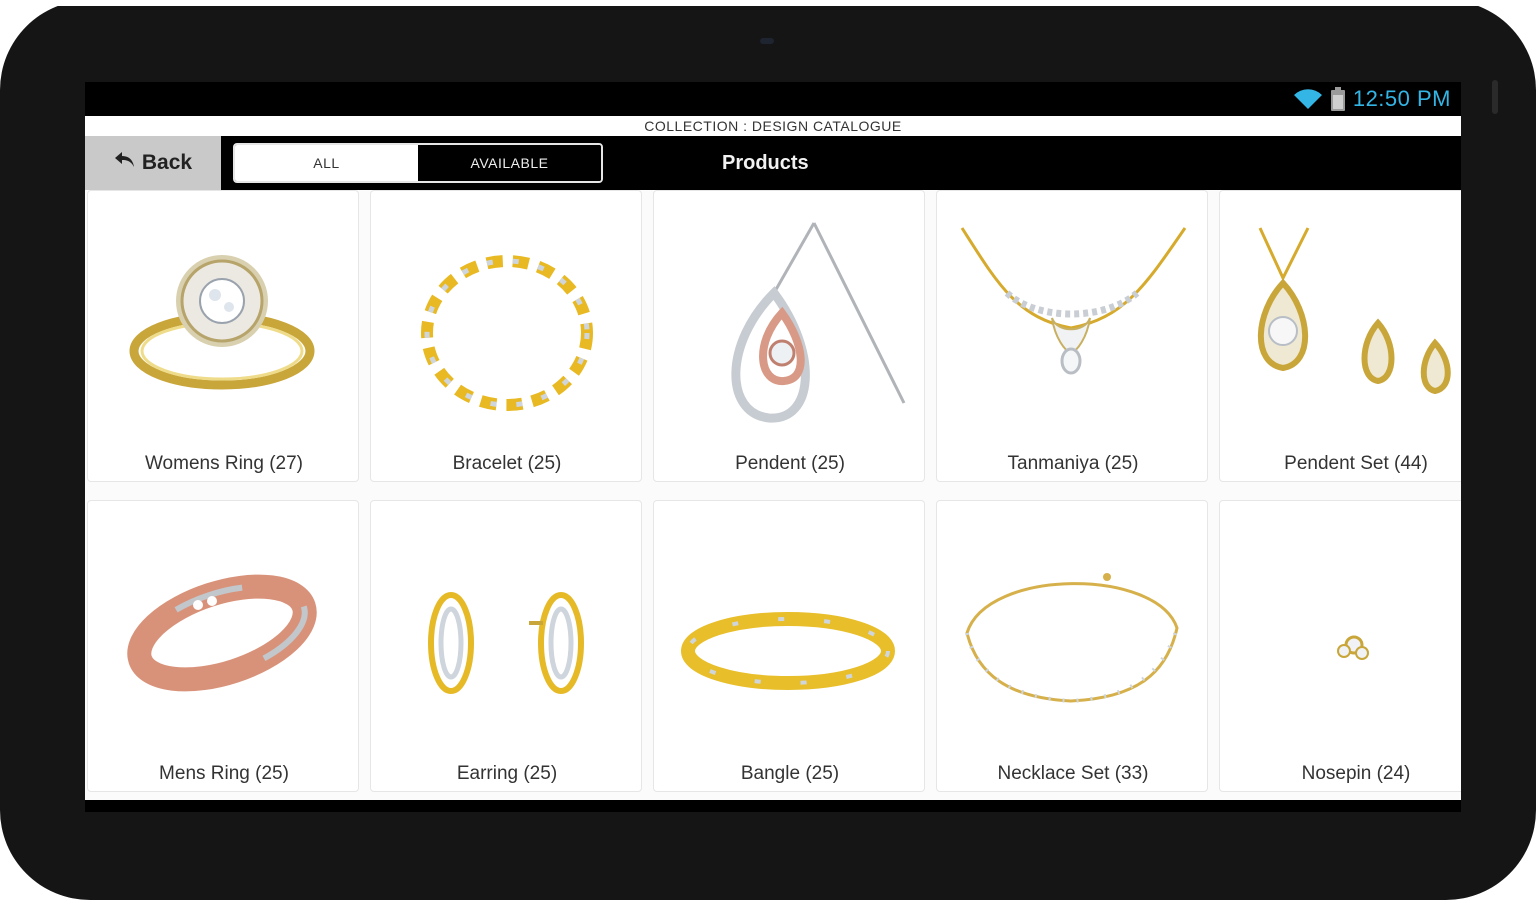 This screenshot has width=1536, height=900. What do you see at coordinates (224, 318) in the screenshot?
I see `womens-ring-image` at bounding box center [224, 318].